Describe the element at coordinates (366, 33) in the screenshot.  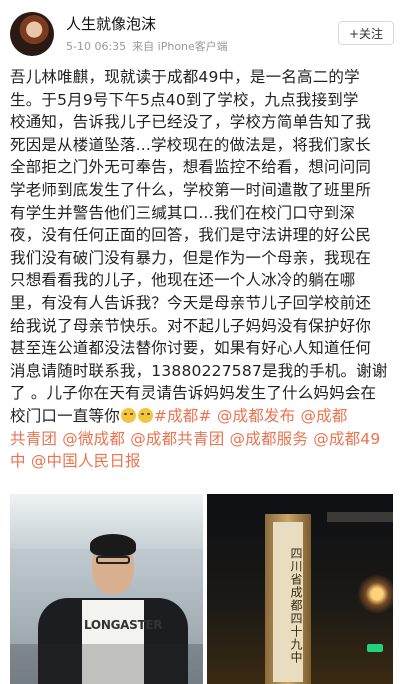
I see `follow-button: +关注` at that location.